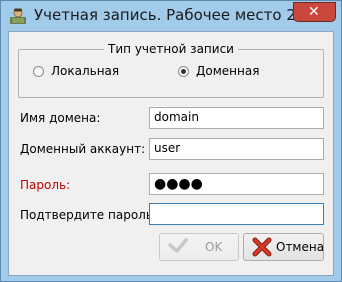  Describe the element at coordinates (199, 247) in the screenshot. I see `ok-button: OK` at that location.